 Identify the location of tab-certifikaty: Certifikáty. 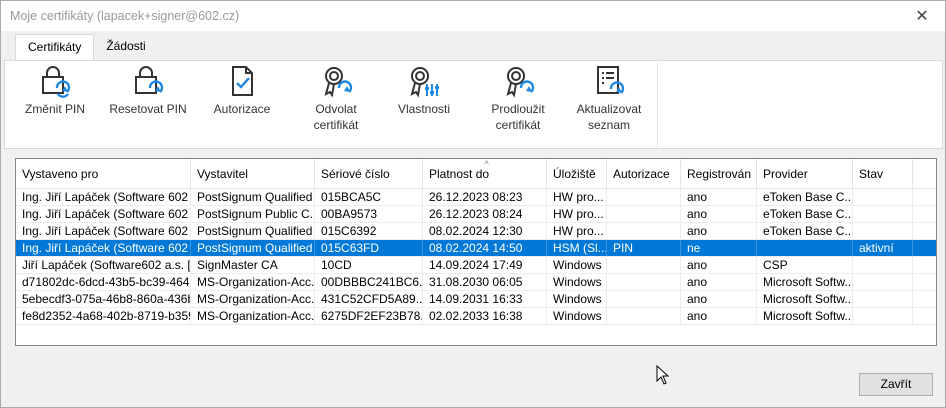
(55, 47).